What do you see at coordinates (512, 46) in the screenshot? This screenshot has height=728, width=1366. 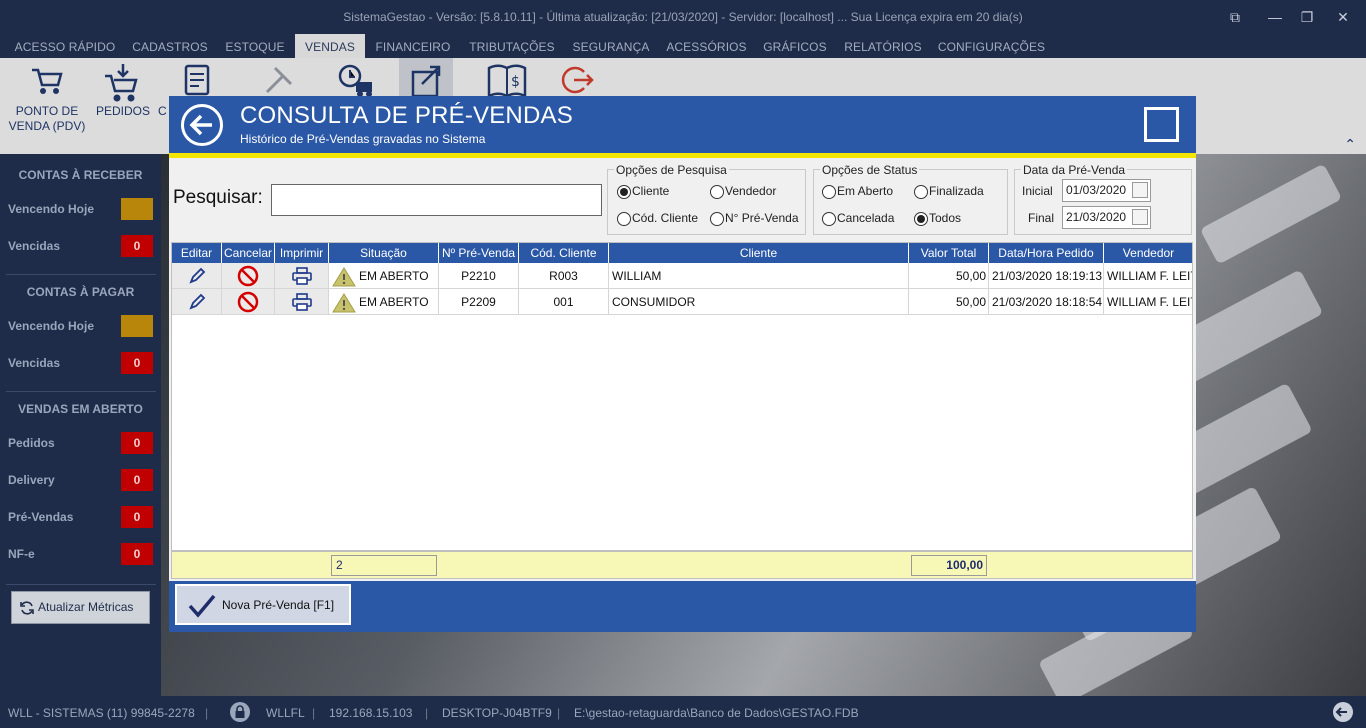 I see `tab-tributacoes: TRIBUTAÇÕES` at bounding box center [512, 46].